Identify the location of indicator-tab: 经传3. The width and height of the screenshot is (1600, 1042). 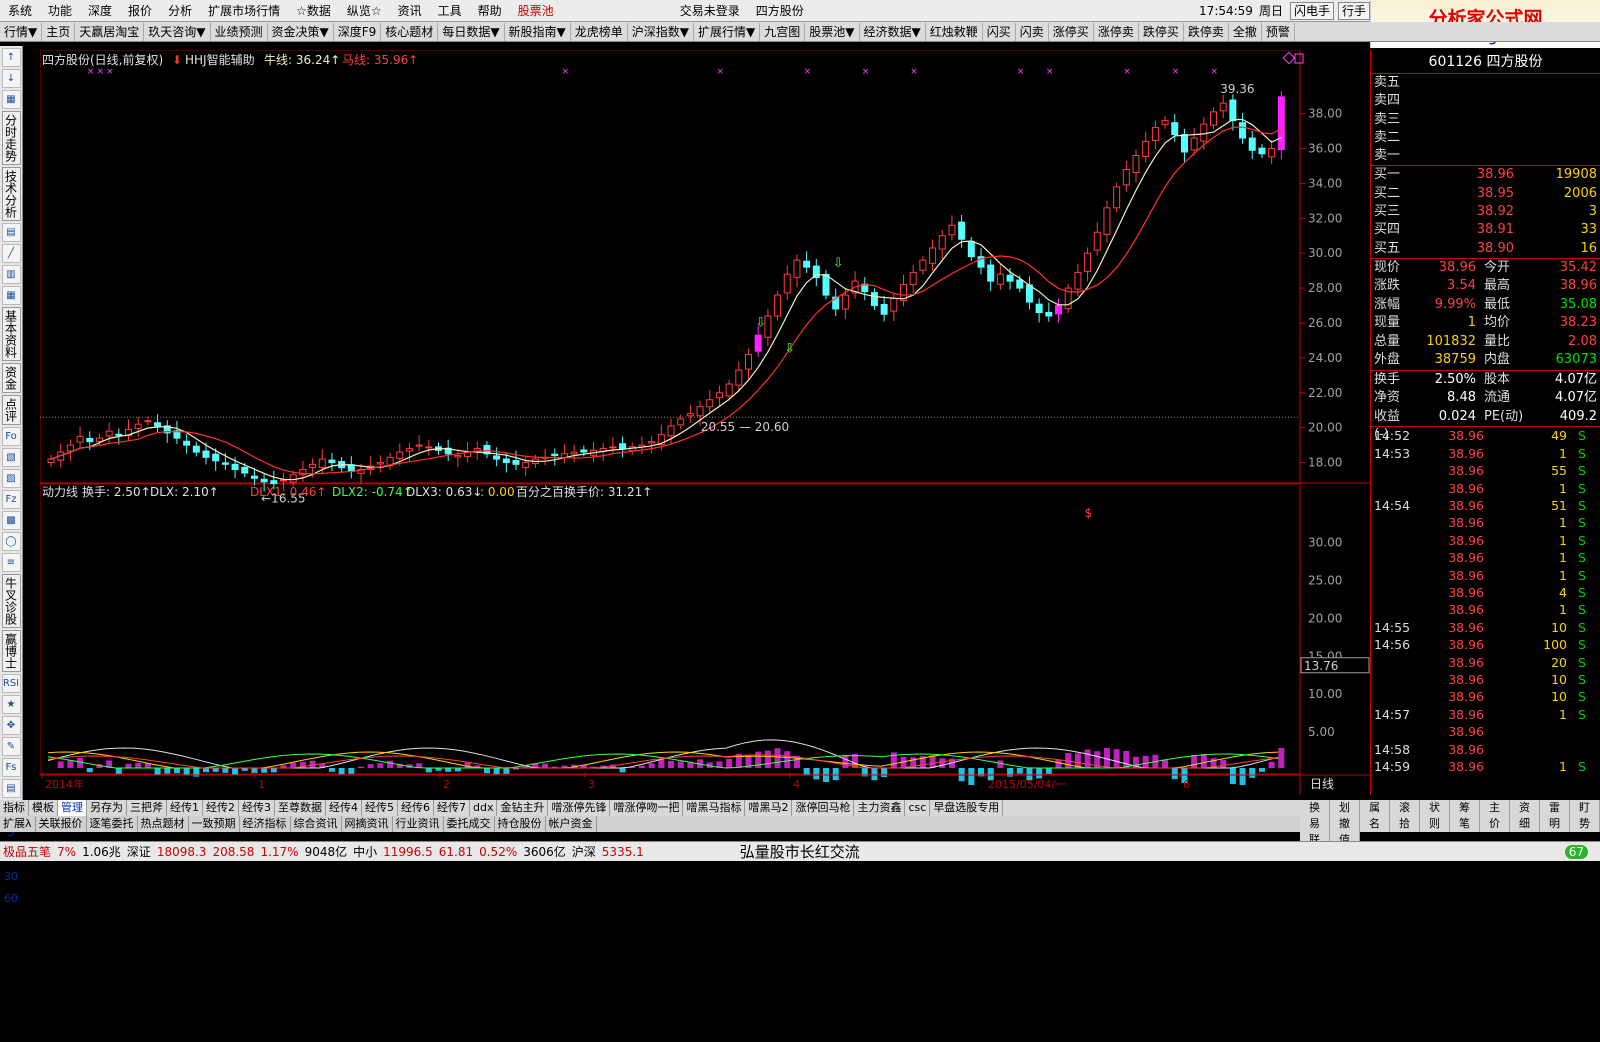
(257, 808).